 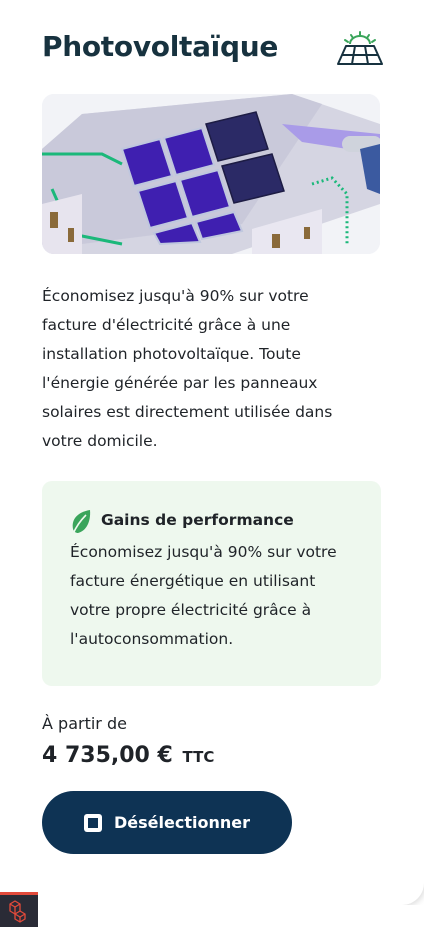 What do you see at coordinates (198, 757) in the screenshot?
I see `price-tax-suffix: TTC` at bounding box center [198, 757].